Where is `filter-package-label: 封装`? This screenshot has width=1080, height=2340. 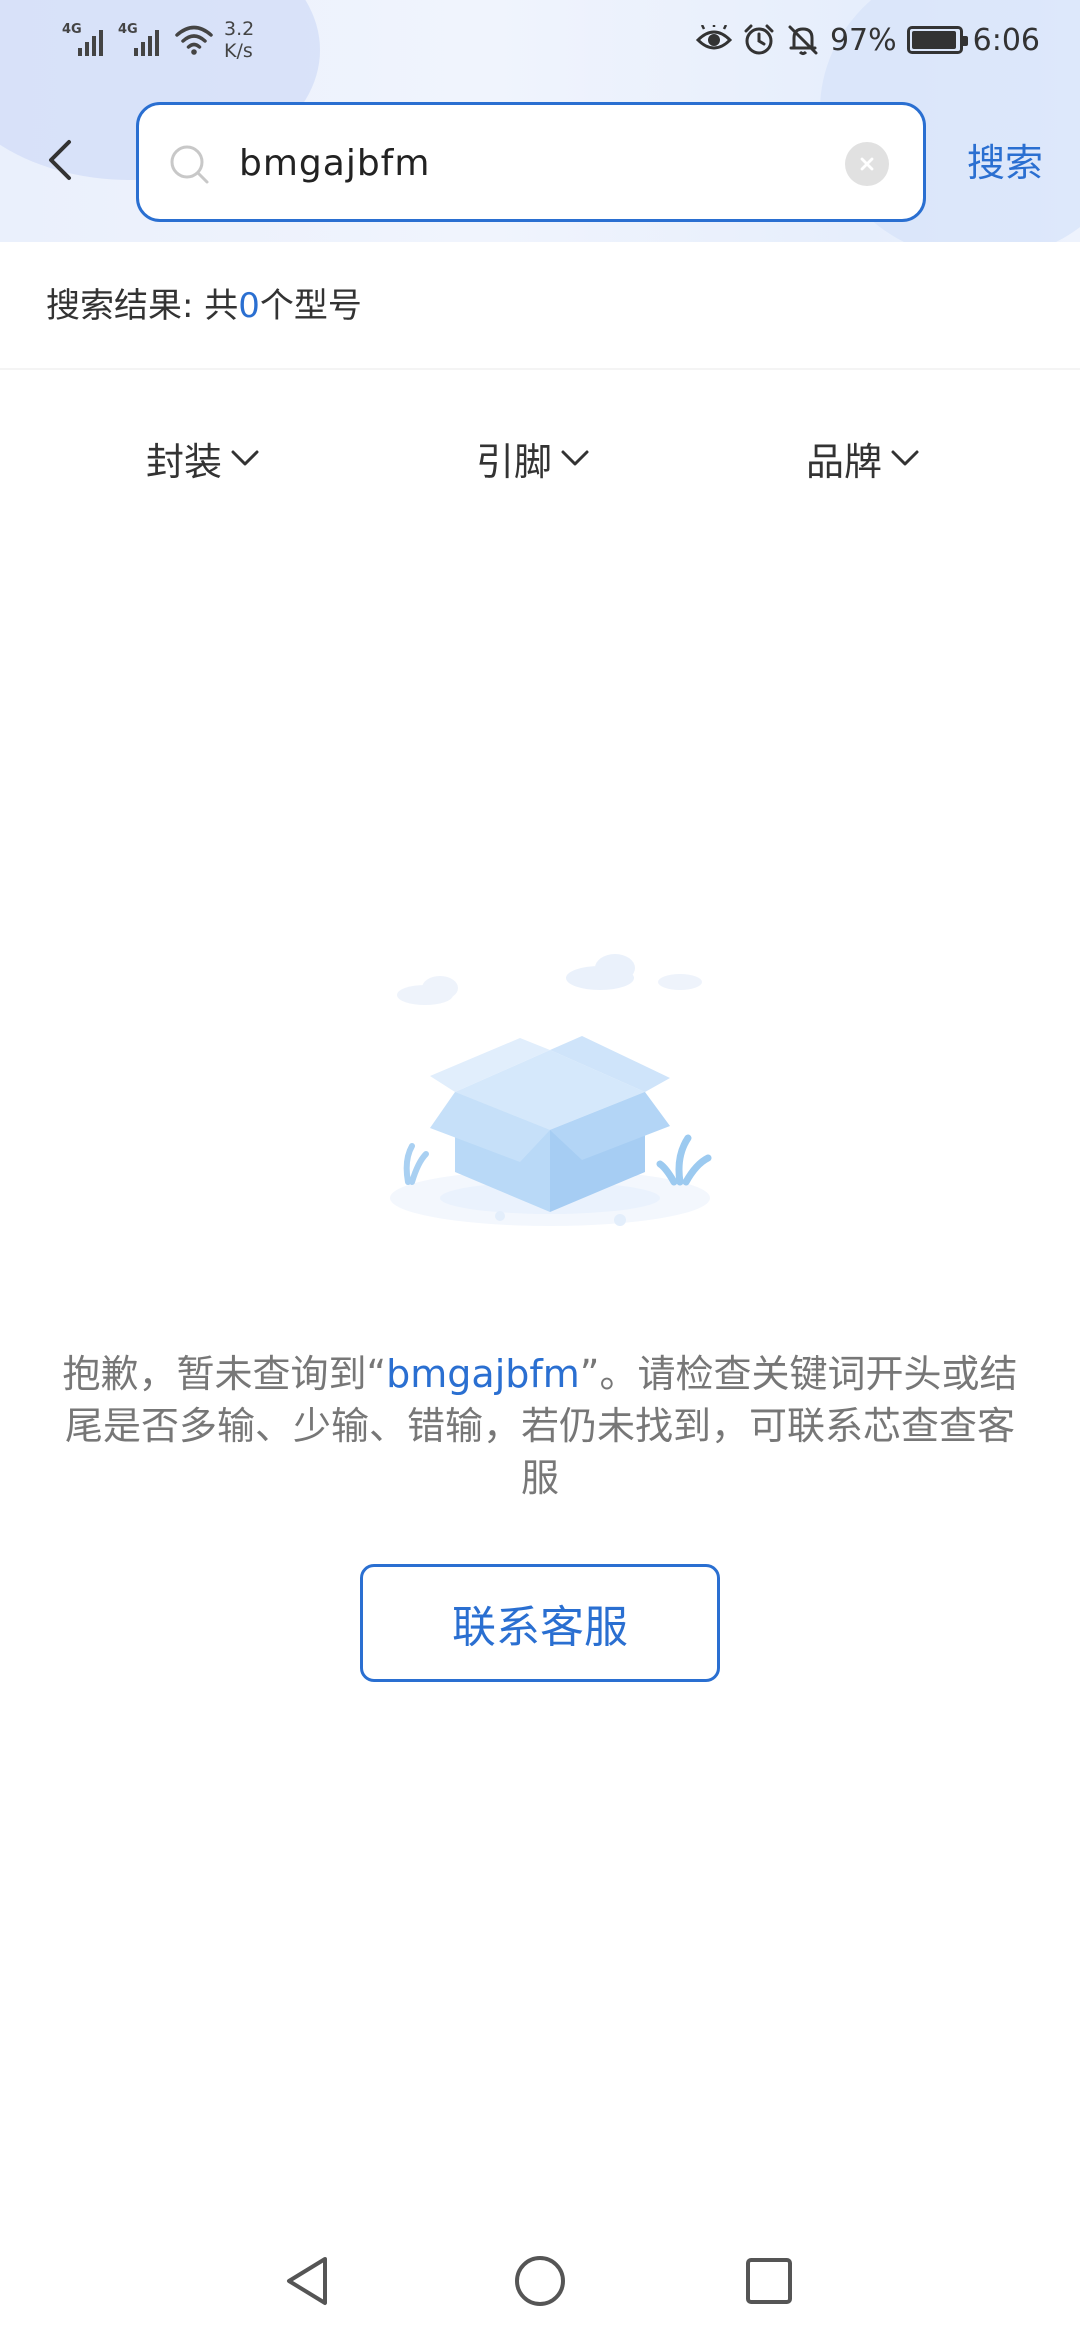
filter-package-label: 封装 is located at coordinates (184, 461).